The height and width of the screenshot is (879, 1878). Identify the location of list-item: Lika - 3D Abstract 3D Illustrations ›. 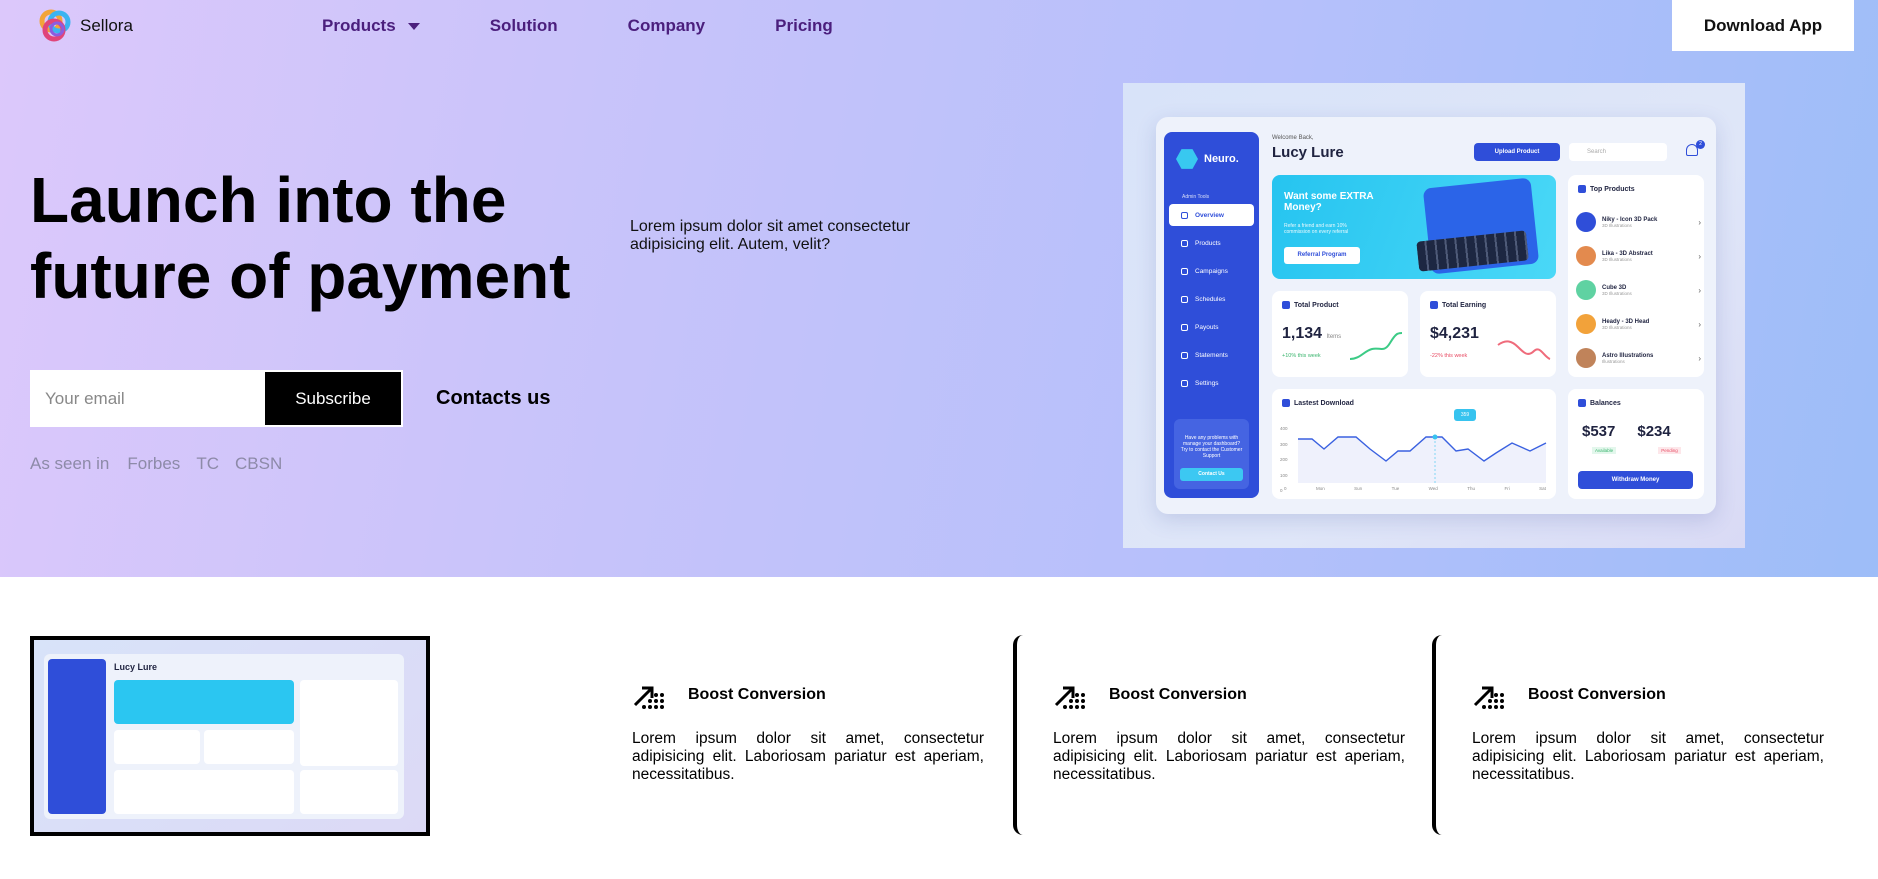
(1638, 256).